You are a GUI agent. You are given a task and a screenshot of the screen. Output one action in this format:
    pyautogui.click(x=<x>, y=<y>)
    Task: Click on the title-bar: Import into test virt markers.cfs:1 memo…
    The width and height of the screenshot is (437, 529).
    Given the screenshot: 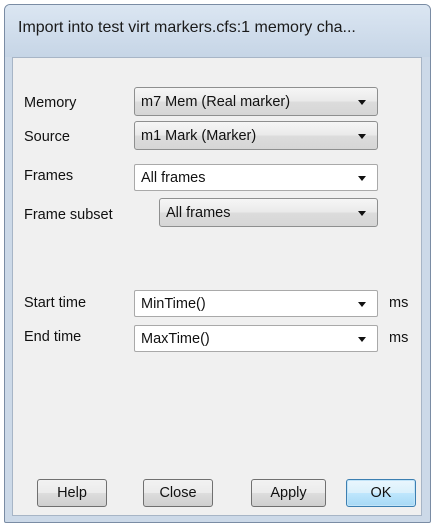 What is the action you would take?
    pyautogui.click(x=217, y=31)
    